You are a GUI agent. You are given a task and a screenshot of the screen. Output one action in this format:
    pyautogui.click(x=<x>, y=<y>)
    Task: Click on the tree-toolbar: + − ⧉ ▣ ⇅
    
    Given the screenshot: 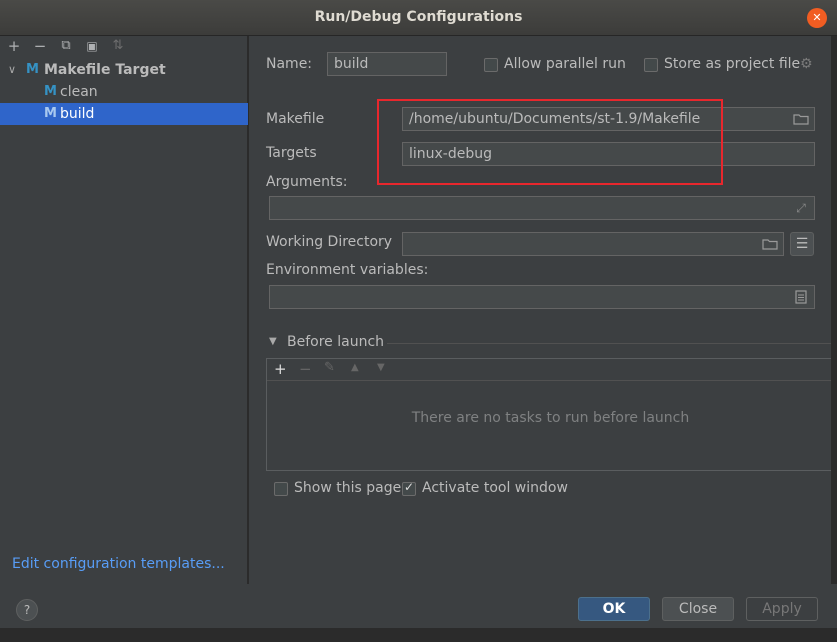 What is the action you would take?
    pyautogui.click(x=124, y=47)
    